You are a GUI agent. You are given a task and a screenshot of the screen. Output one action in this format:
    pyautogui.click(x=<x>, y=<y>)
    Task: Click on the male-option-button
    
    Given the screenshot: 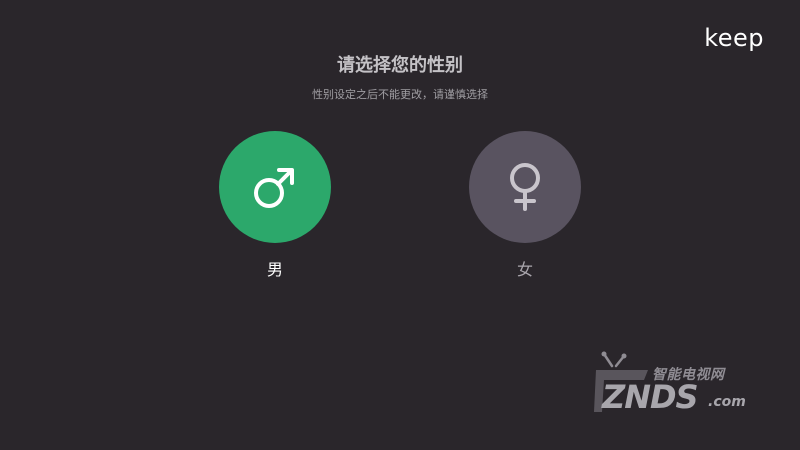 What is the action you would take?
    pyautogui.click(x=275, y=187)
    